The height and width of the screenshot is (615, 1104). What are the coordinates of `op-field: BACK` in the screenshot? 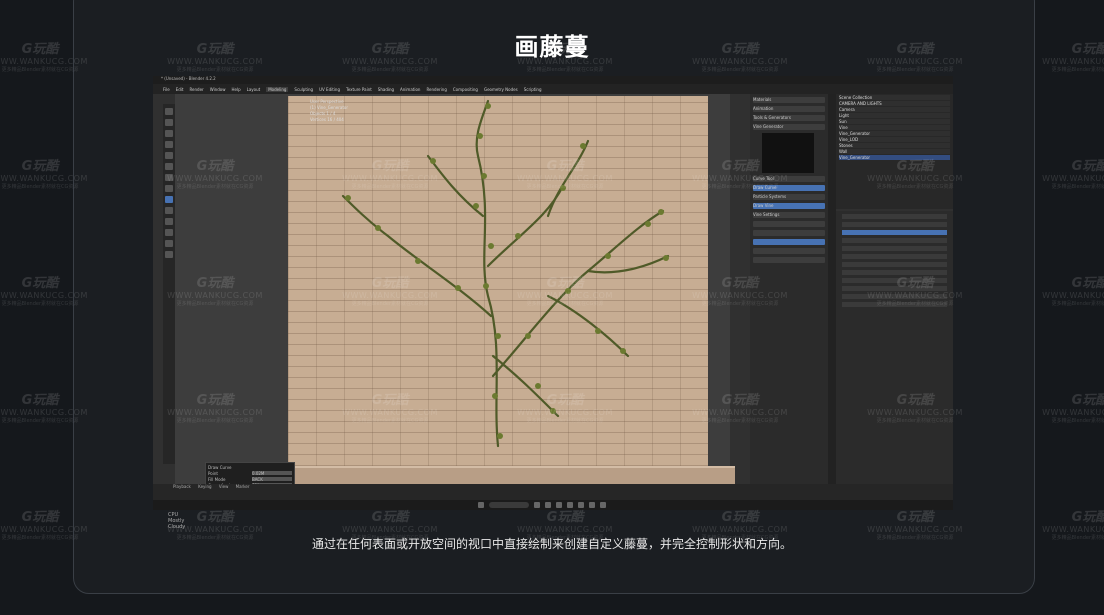 It's located at (272, 479).